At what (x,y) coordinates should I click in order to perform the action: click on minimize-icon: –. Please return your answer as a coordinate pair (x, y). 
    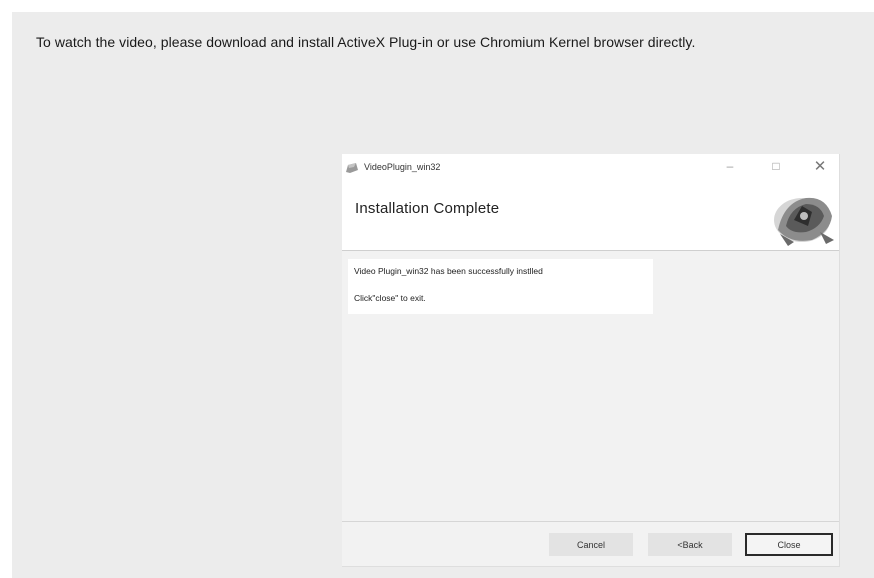
    Looking at the image, I should click on (730, 166).